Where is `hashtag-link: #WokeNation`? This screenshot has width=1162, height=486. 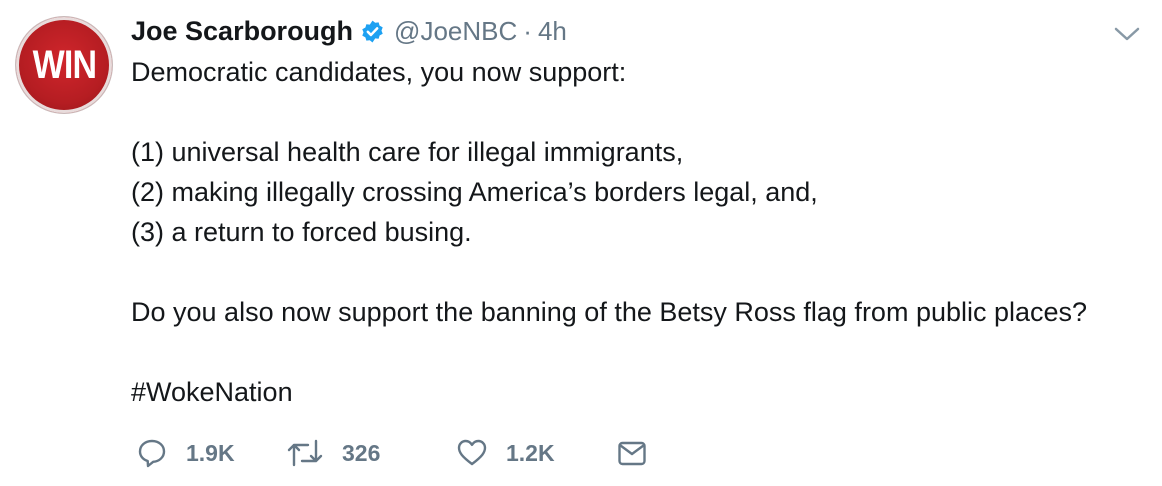 hashtag-link: #WokeNation is located at coordinates (641, 392).